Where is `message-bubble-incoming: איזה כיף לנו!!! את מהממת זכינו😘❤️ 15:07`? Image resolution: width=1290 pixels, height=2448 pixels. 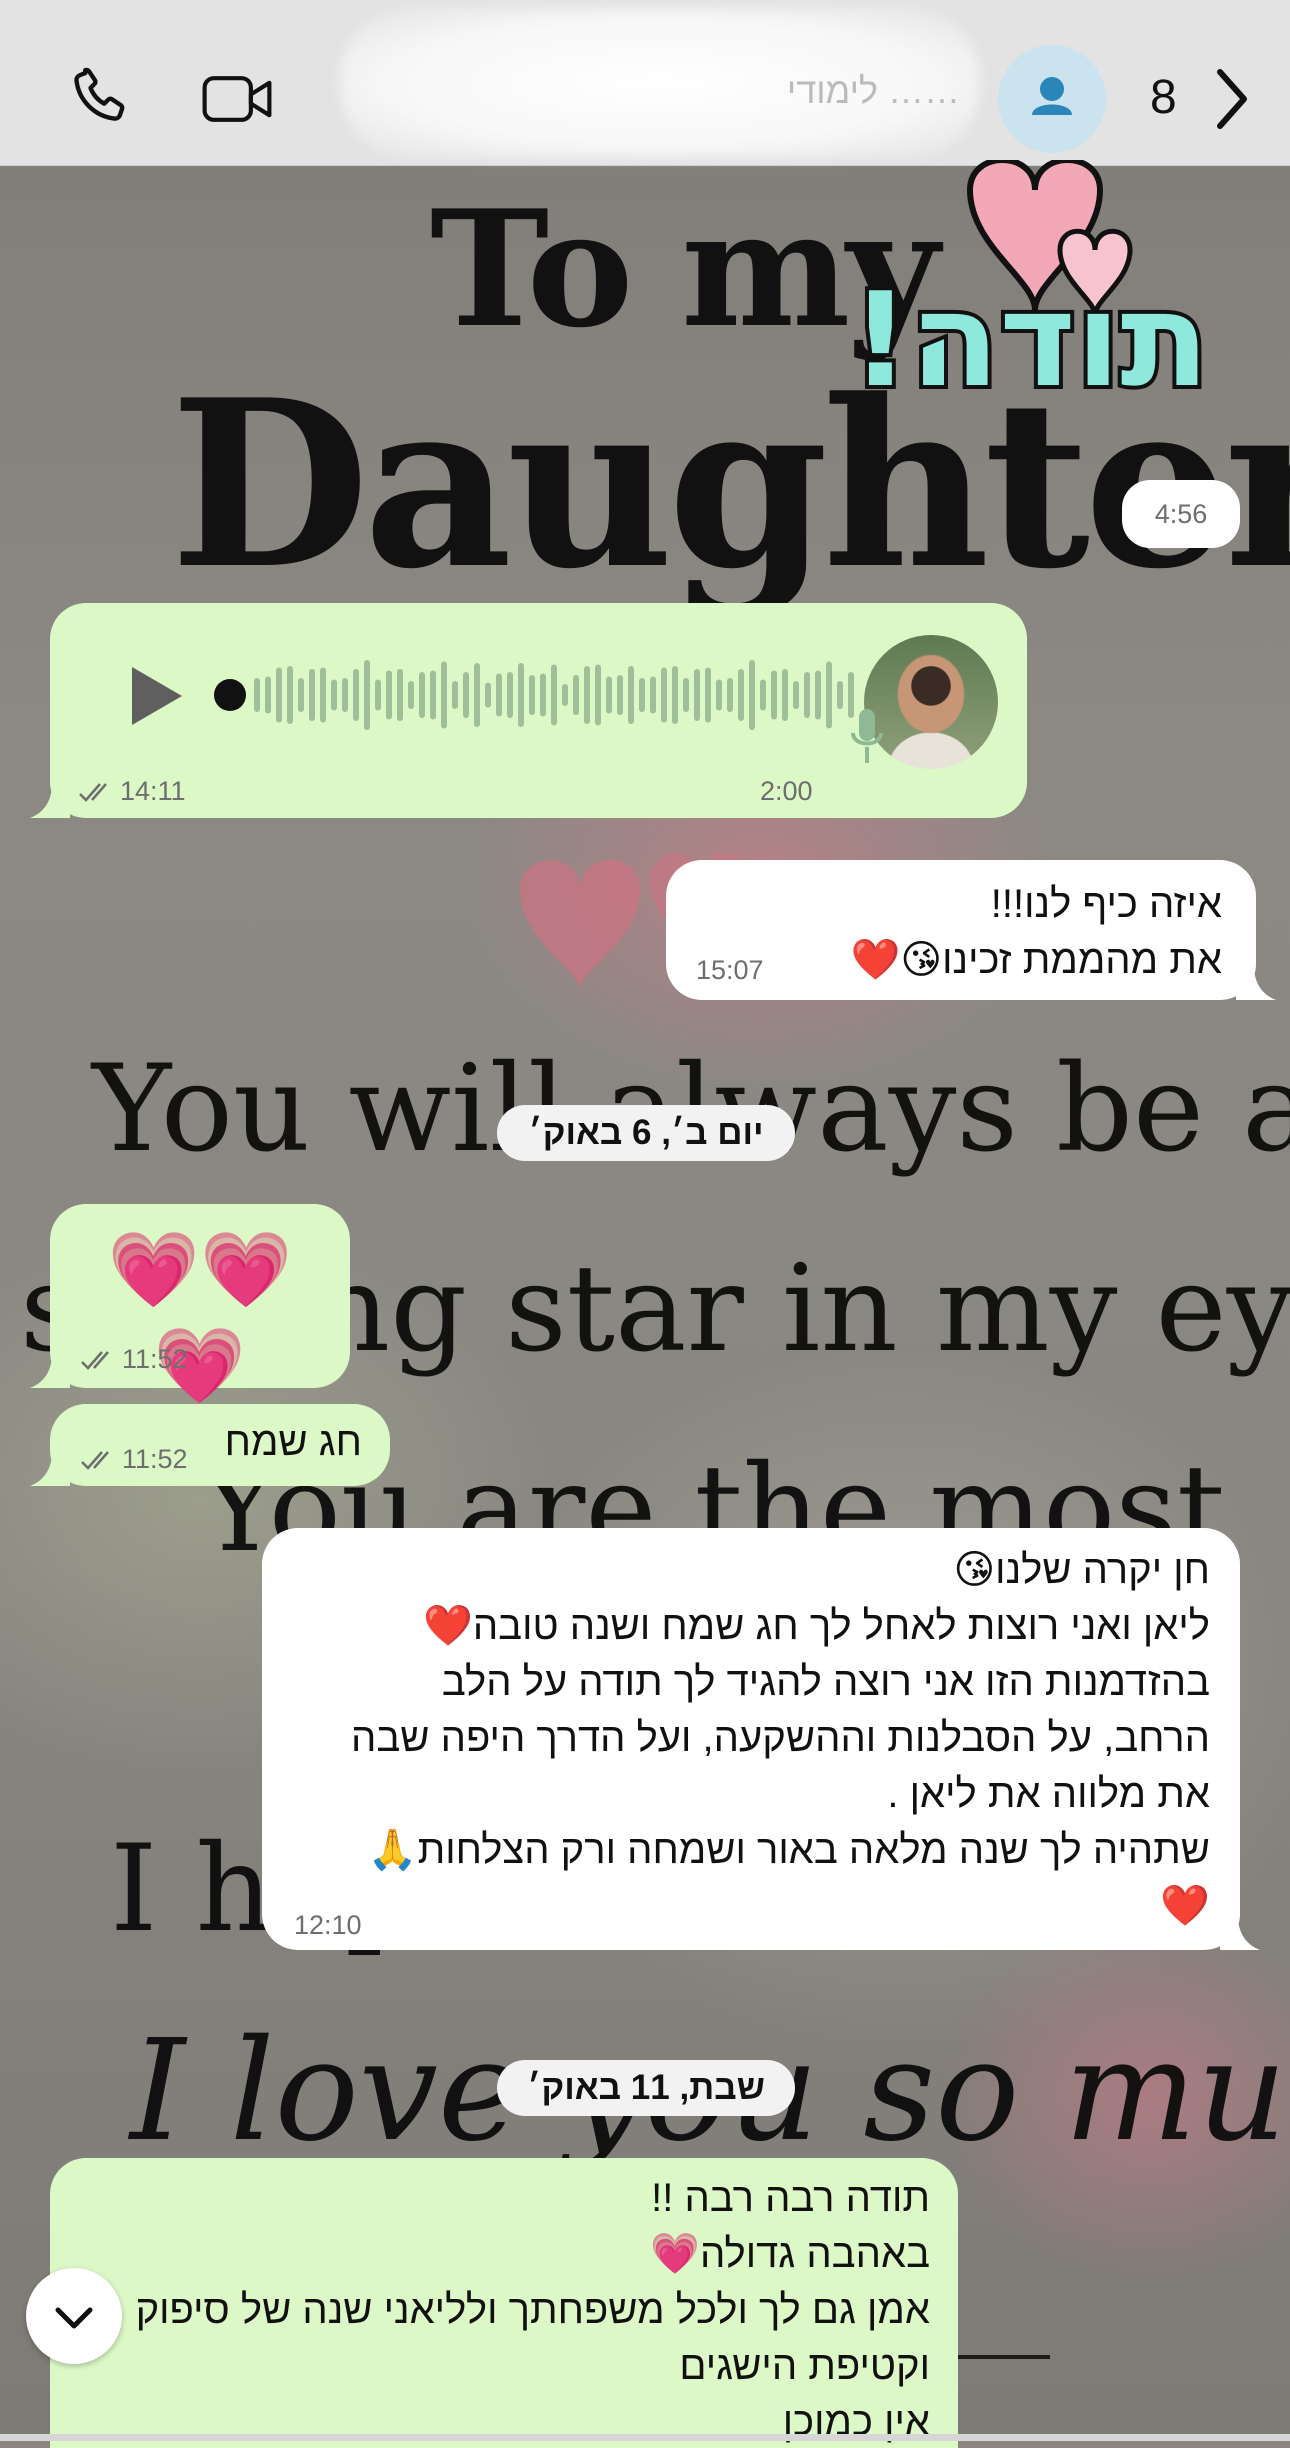
message-bubble-incoming: איזה כיף לנו!!! את מהממת זכינו😘❤️ 15:07 is located at coordinates (971, 930).